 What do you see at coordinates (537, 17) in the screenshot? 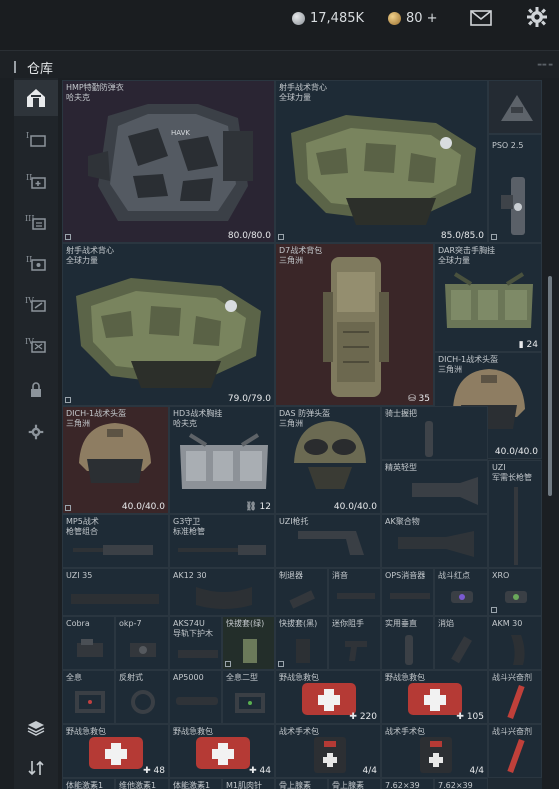
I see `settings-icon` at bounding box center [537, 17].